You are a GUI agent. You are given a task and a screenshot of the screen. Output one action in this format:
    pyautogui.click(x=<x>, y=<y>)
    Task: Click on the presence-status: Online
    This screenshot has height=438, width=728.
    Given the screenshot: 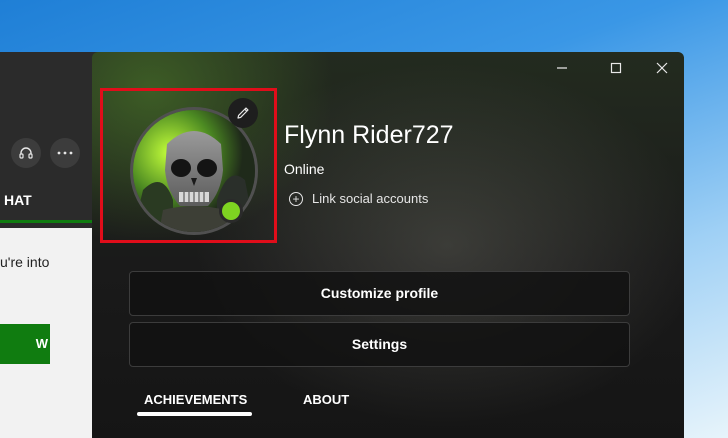 What is the action you would take?
    pyautogui.click(x=304, y=169)
    